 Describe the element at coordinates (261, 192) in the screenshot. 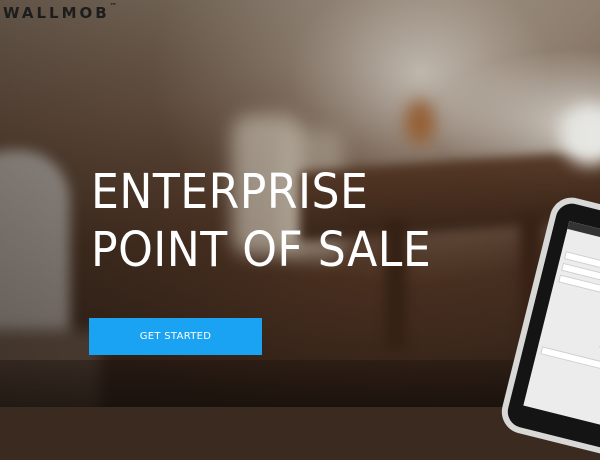

I see `hero-headline-line-1: ENTERPRISE` at that location.